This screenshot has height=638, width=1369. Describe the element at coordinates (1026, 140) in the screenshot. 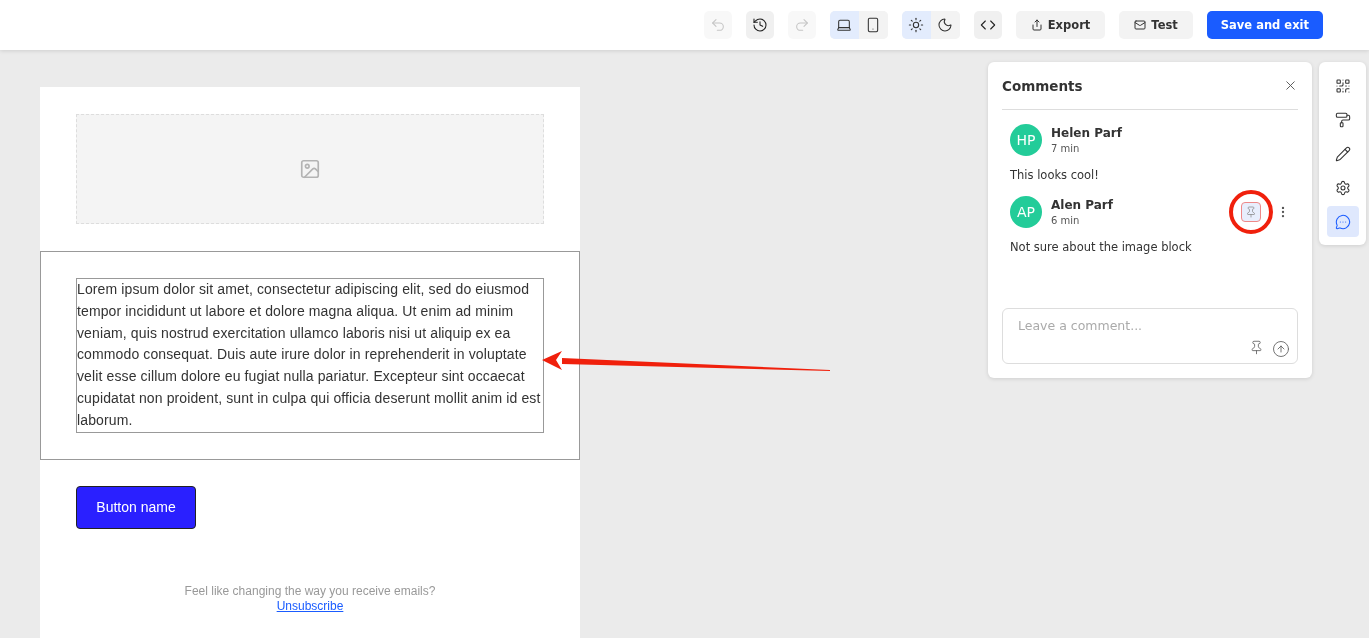

I see `avatar: HP` at that location.